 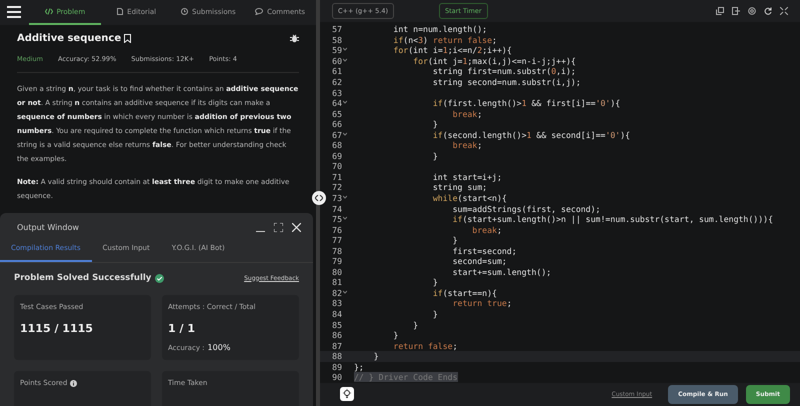 What do you see at coordinates (336, 304) in the screenshot?
I see `line-number: 83` at bounding box center [336, 304].